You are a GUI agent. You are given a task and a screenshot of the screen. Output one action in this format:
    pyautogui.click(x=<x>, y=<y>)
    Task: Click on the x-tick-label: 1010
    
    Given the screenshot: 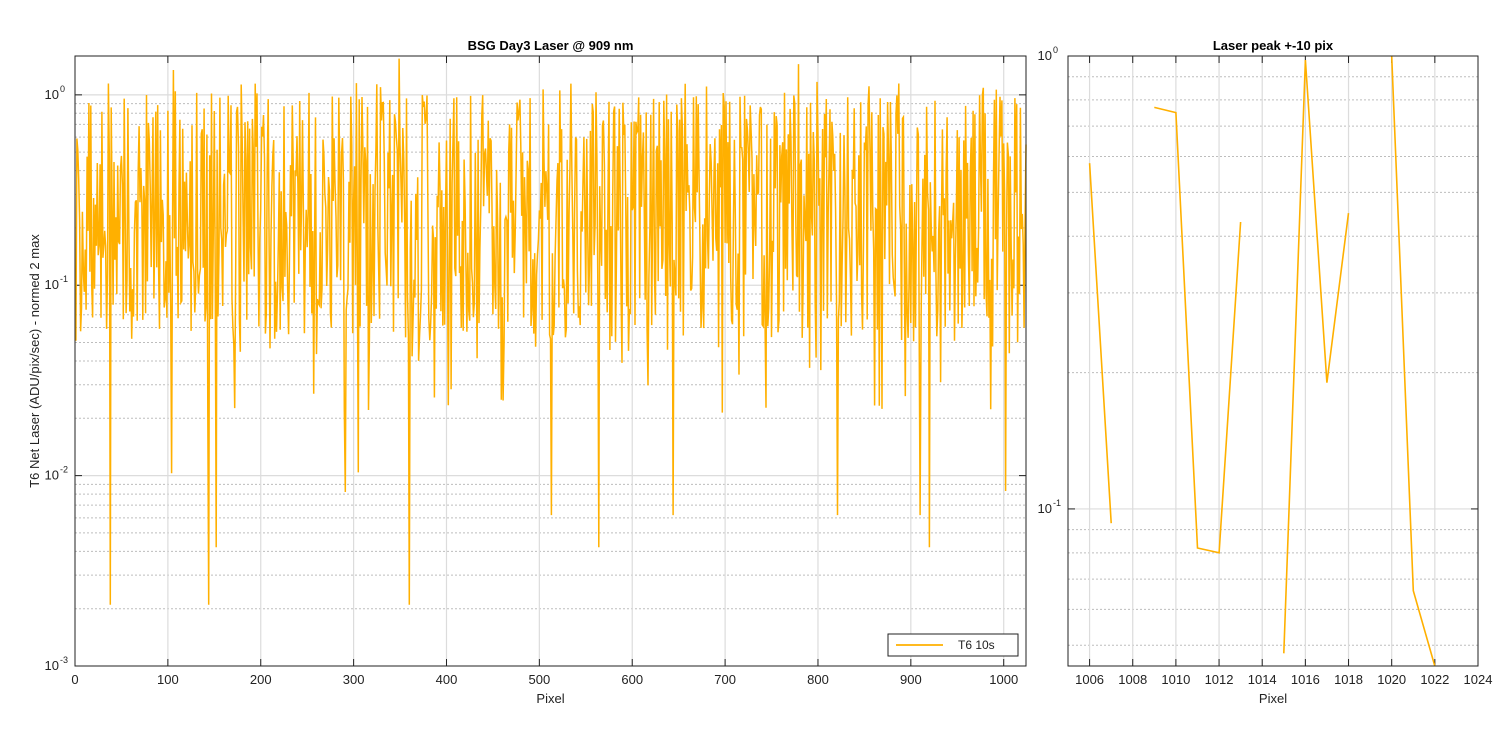 What is the action you would take?
    pyautogui.click(x=1175, y=679)
    